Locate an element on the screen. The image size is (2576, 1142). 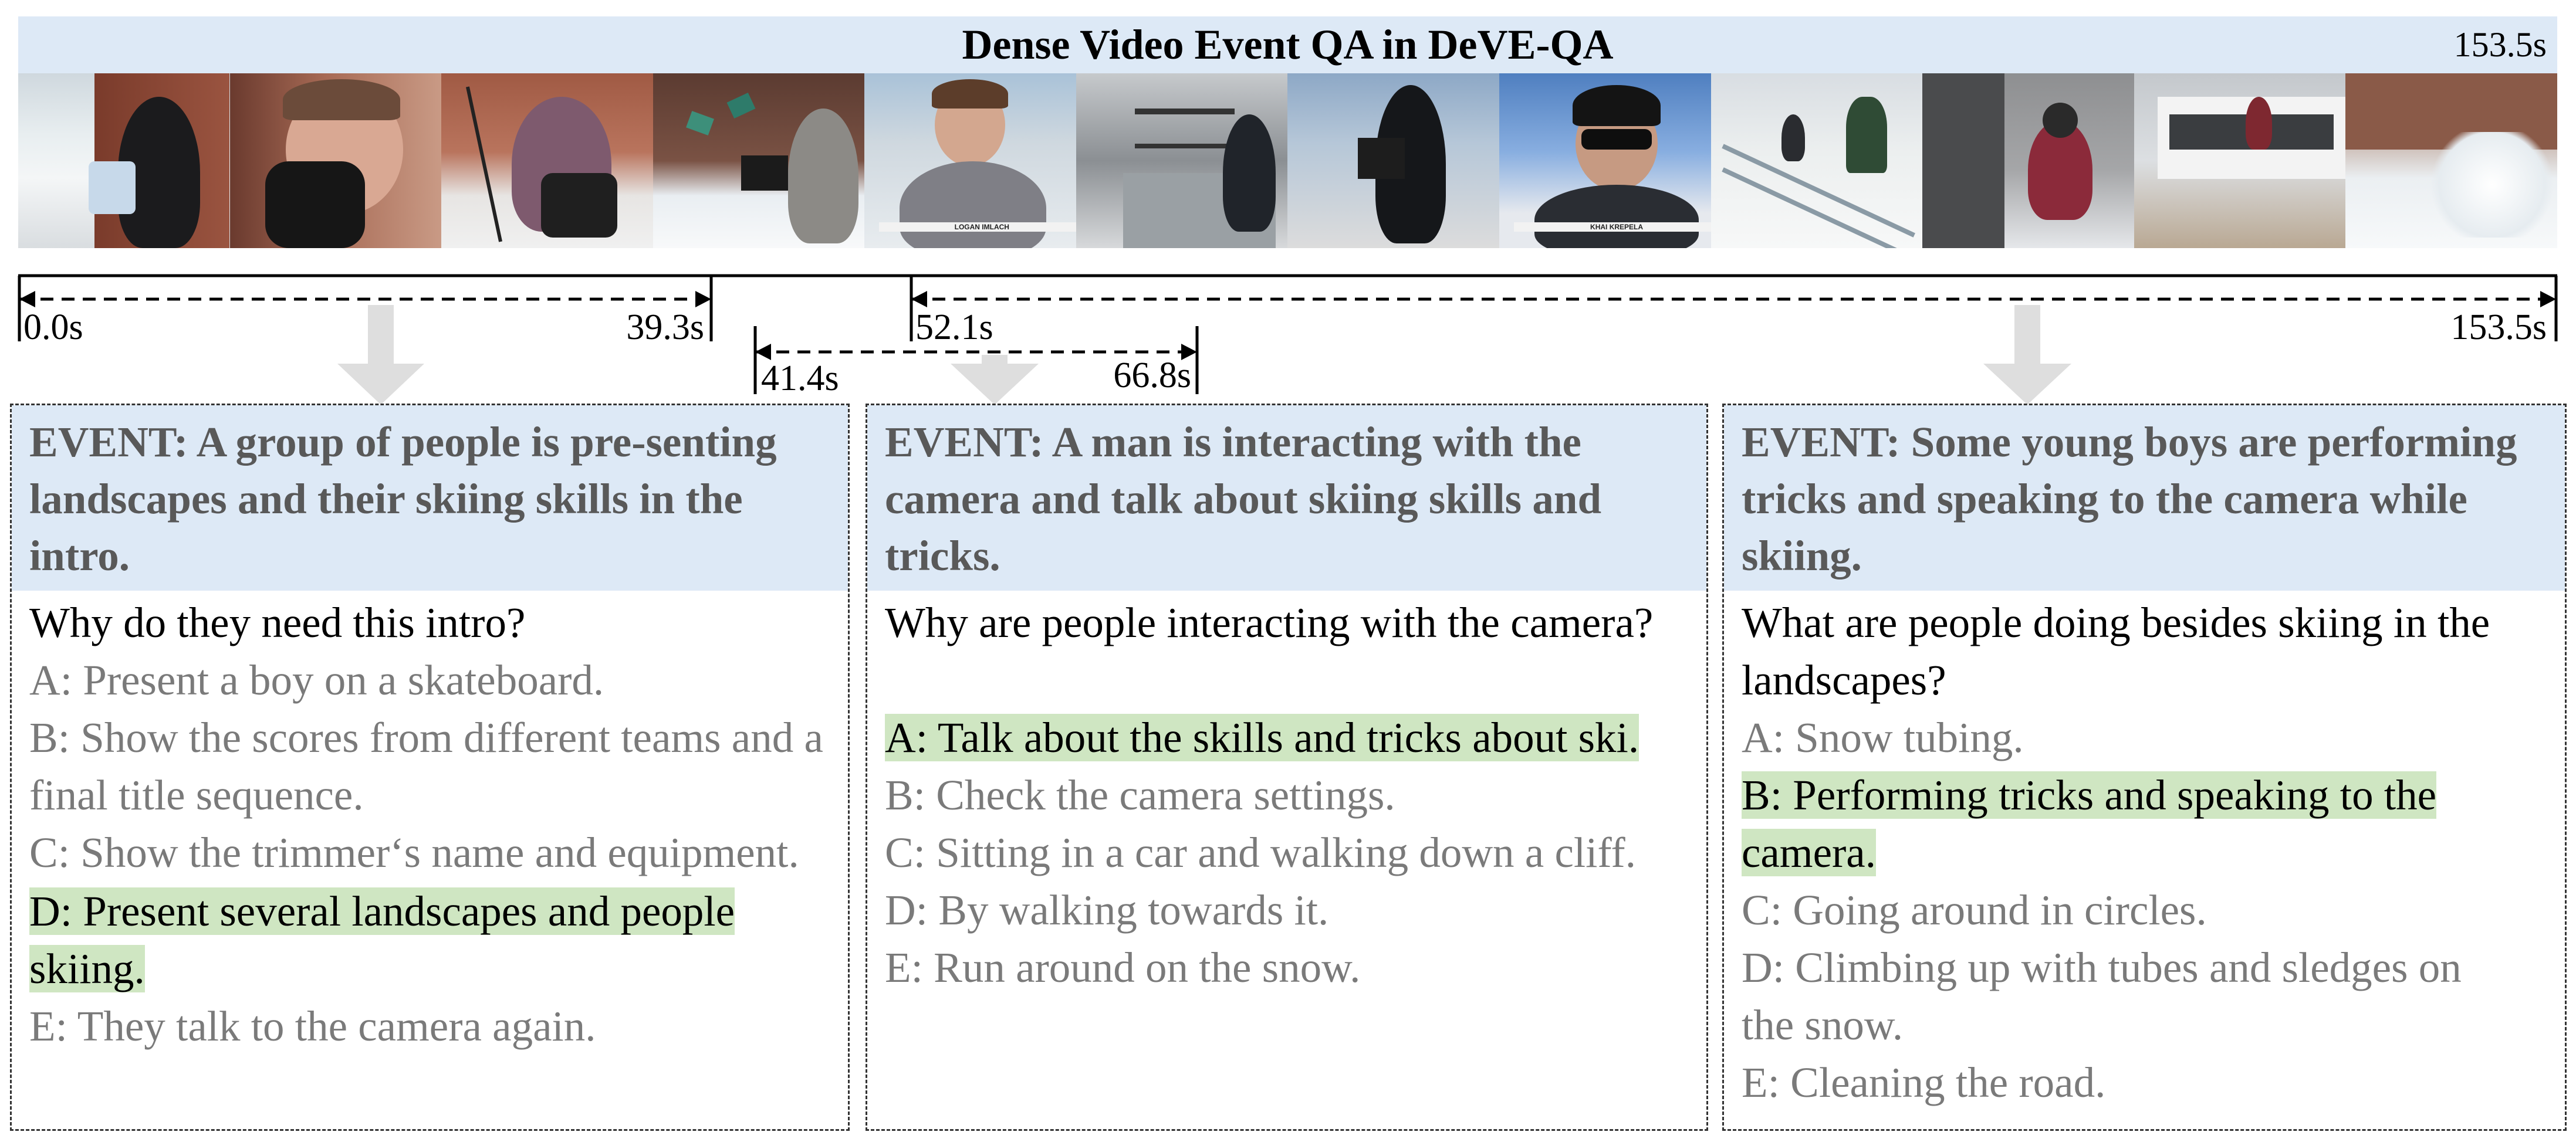
option-e: E: They talk to the camera again. is located at coordinates (432, 1026).